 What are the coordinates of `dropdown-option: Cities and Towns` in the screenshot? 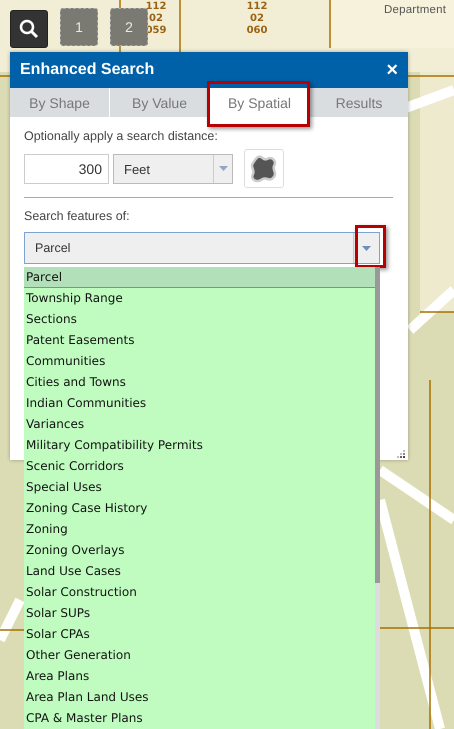 It's located at (199, 382).